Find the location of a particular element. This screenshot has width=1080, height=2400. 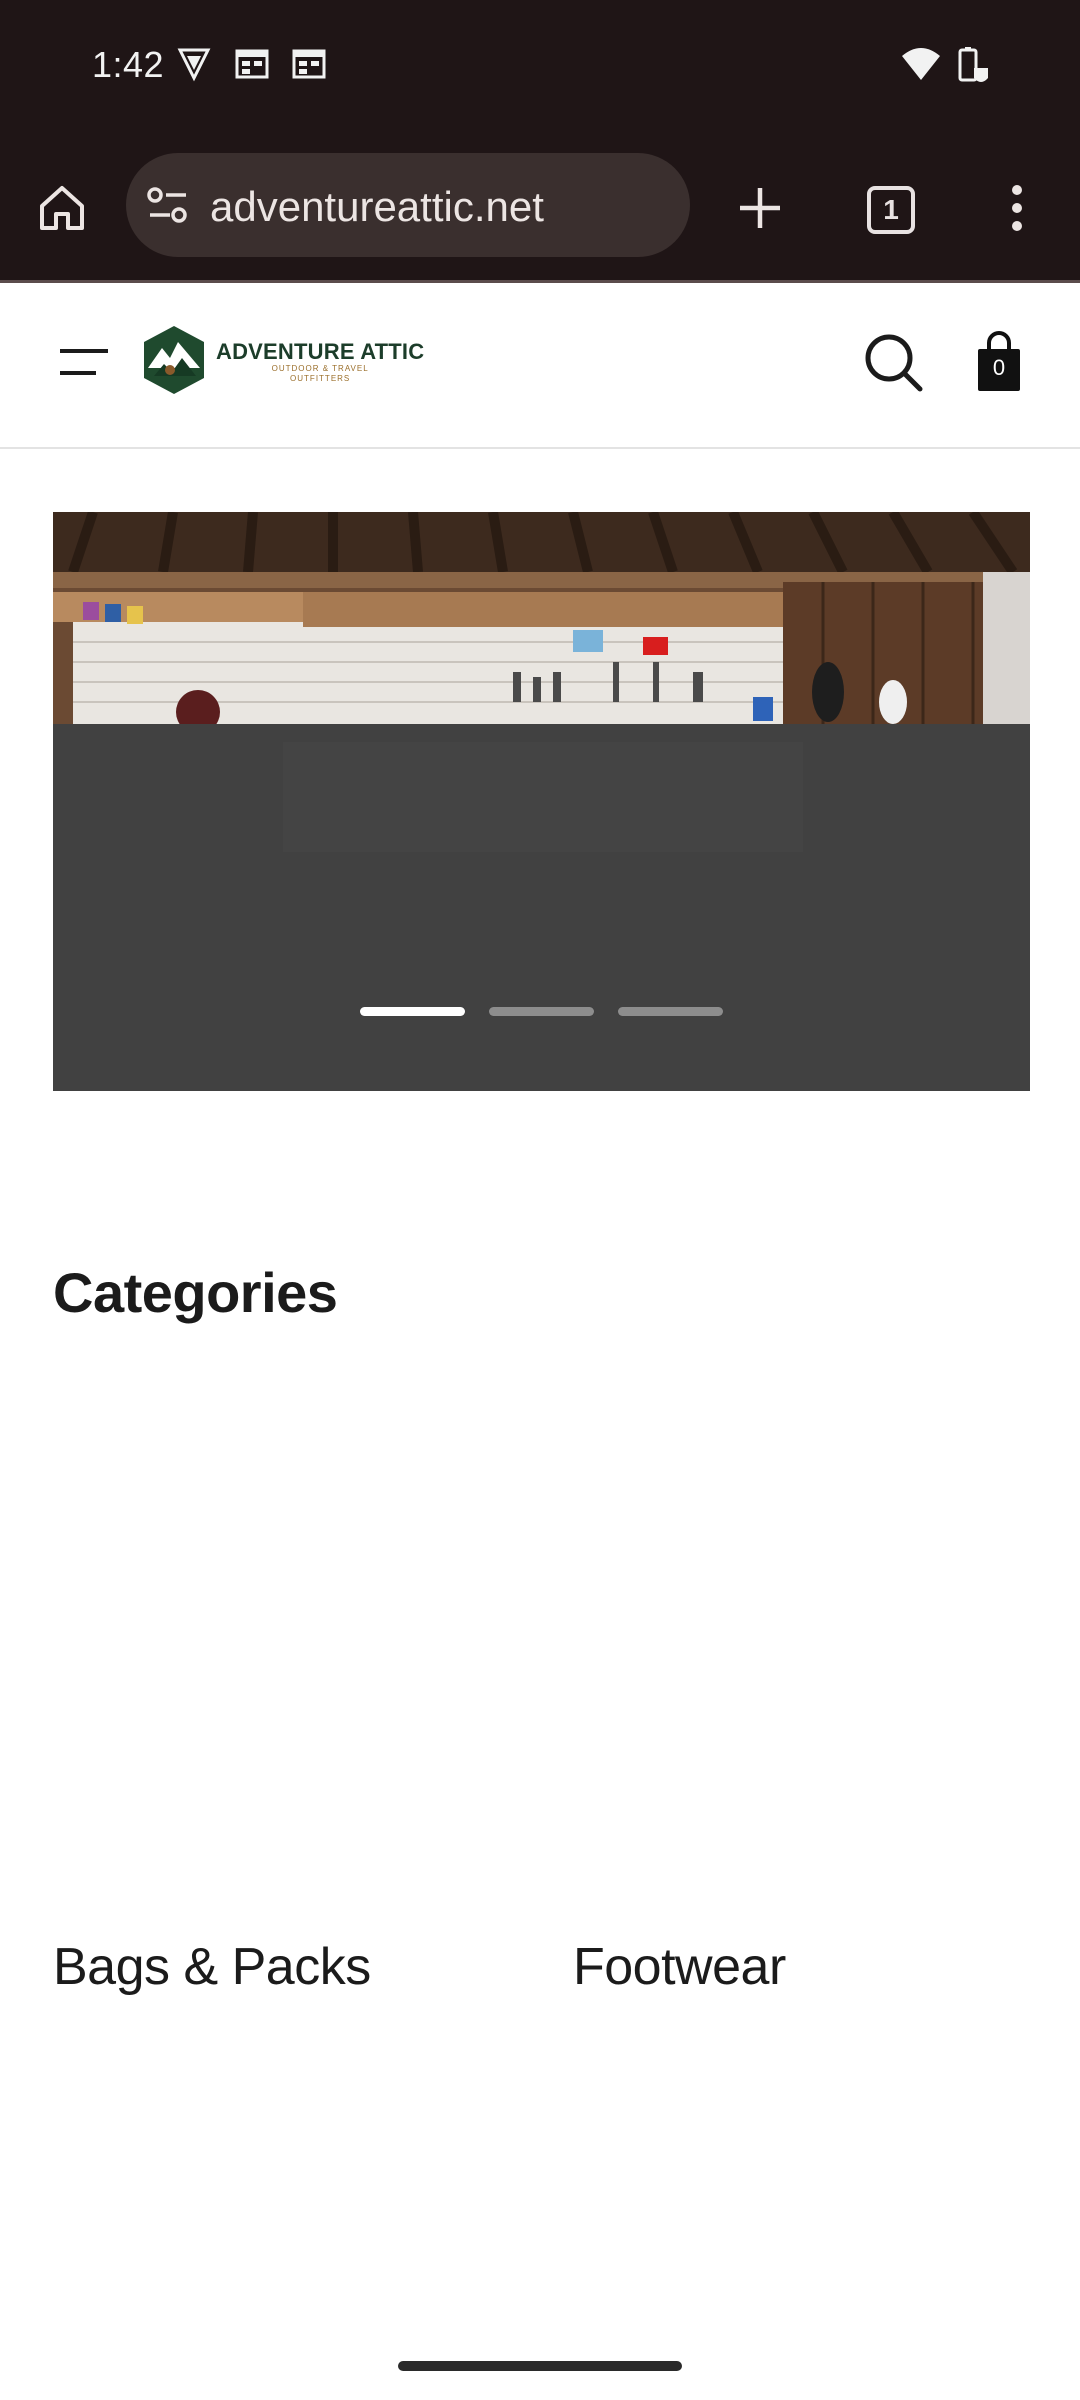

url-text: adventureattic.net is located at coordinates (377, 207).